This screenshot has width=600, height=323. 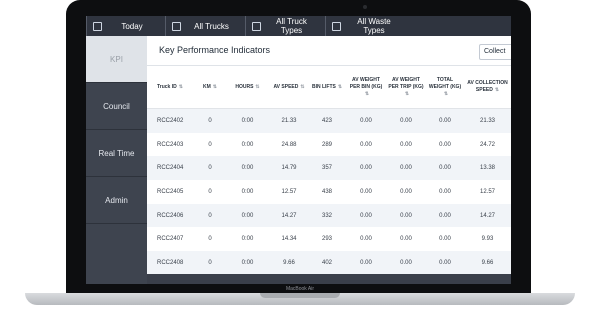 What do you see at coordinates (366, 87) in the screenshot?
I see `col-av-weight-bin: AV WEIGHT PER BIN (KG)⇅` at bounding box center [366, 87].